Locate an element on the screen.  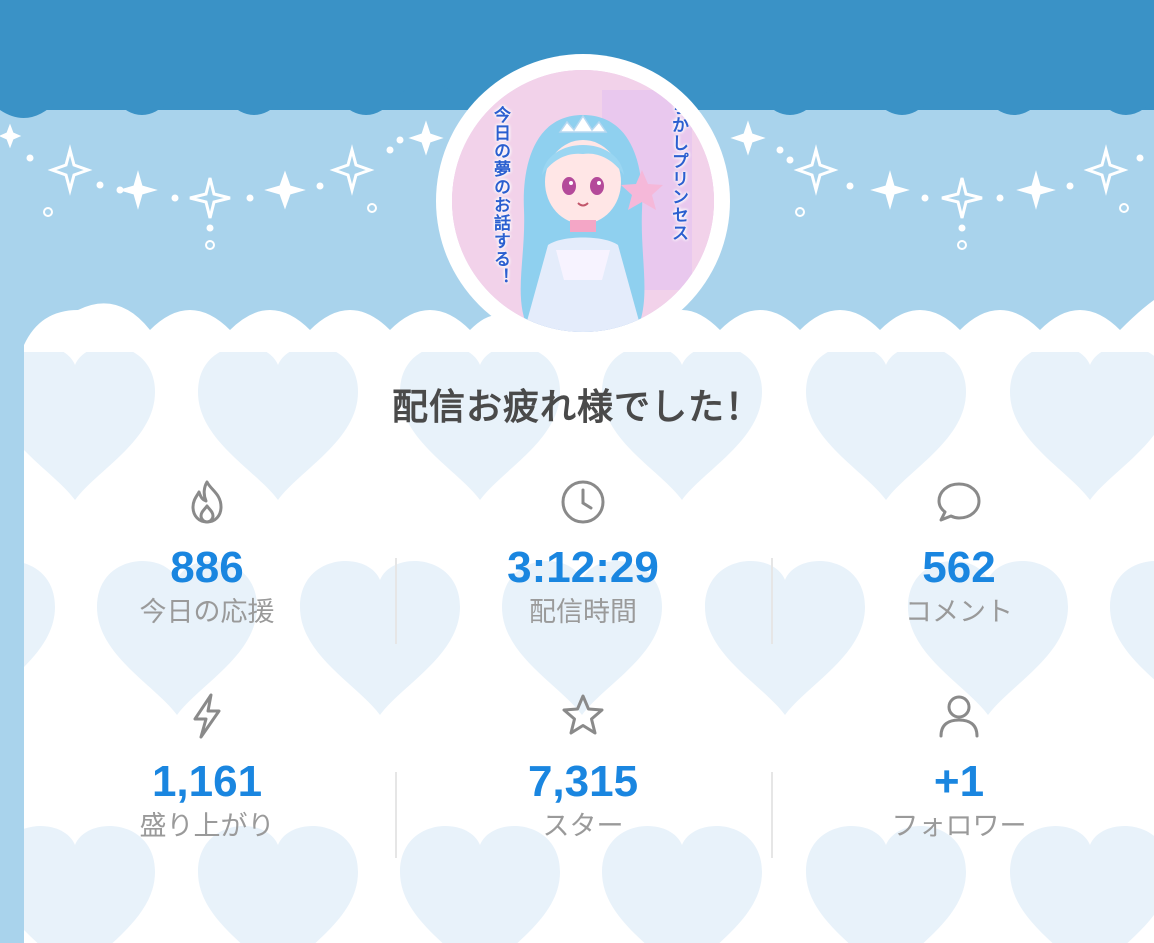
avatar-image: らかしプリンセス 今日の夢のお話する！ is located at coordinates (583, 201).